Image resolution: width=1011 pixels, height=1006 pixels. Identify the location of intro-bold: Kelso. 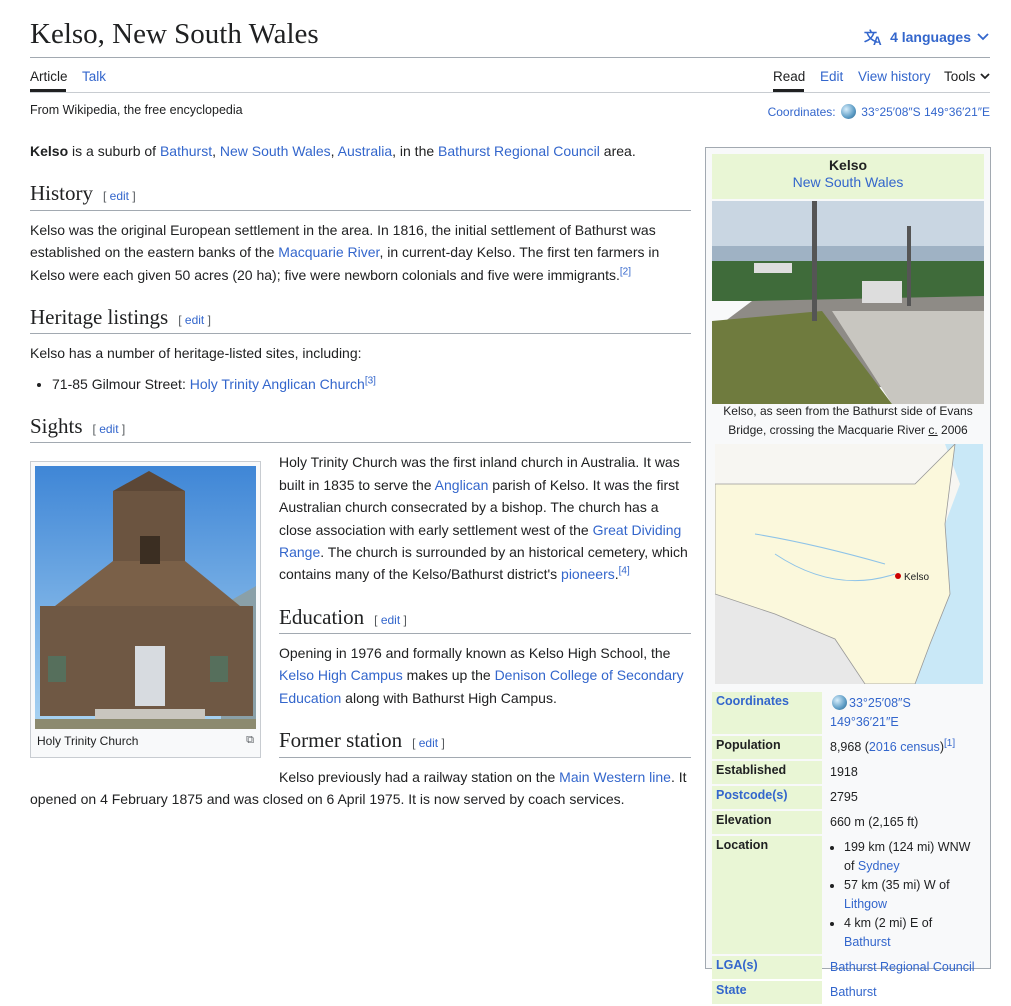
(49, 151).